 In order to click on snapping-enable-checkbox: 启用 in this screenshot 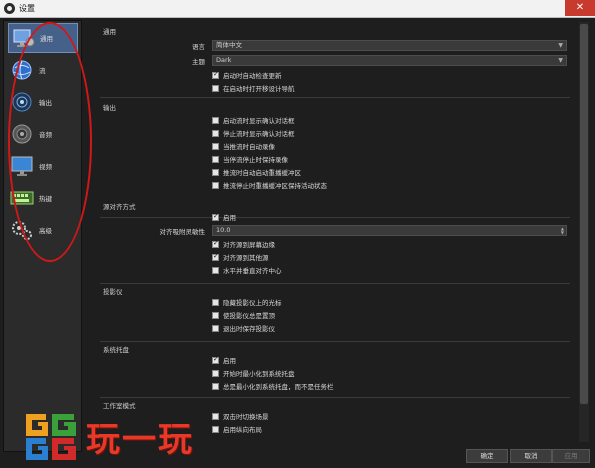, I will do `click(224, 217)`.